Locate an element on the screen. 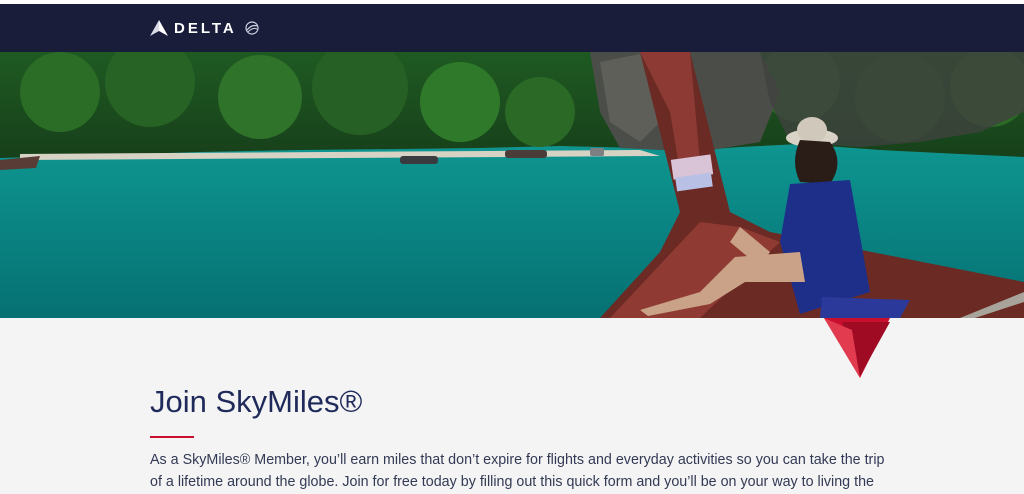 The image size is (1024, 494). title-divider is located at coordinates (172, 437).